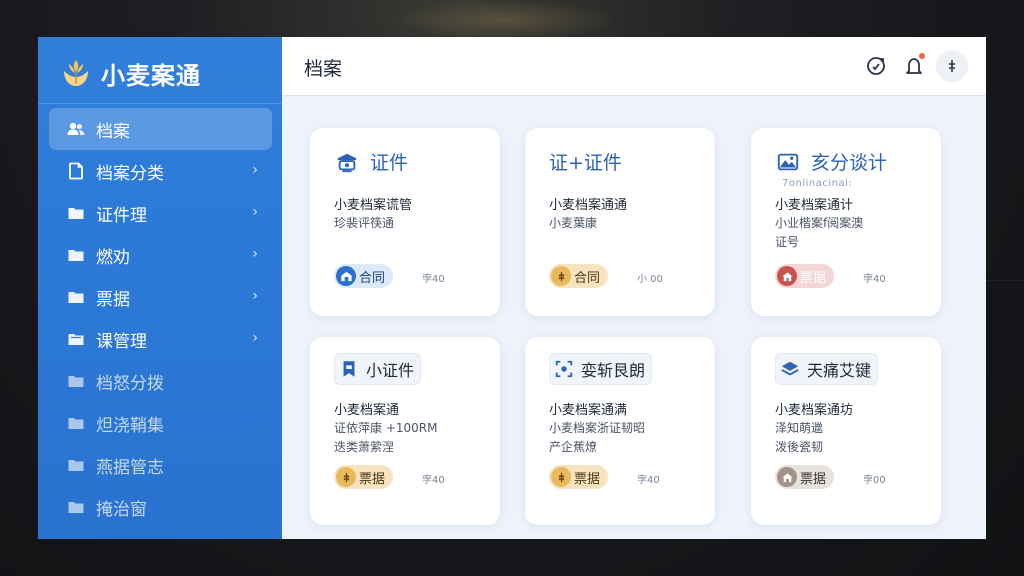 This screenshot has height=576, width=1024. What do you see at coordinates (130, 467) in the screenshot?
I see `sidebar-item-label: 燕据管志` at bounding box center [130, 467].